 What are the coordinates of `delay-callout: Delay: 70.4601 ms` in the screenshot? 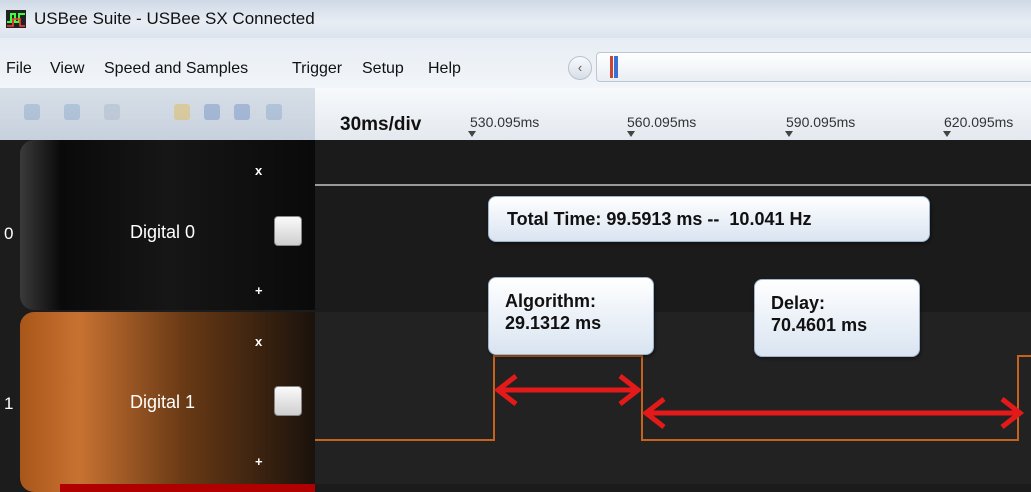 It's located at (837, 318).